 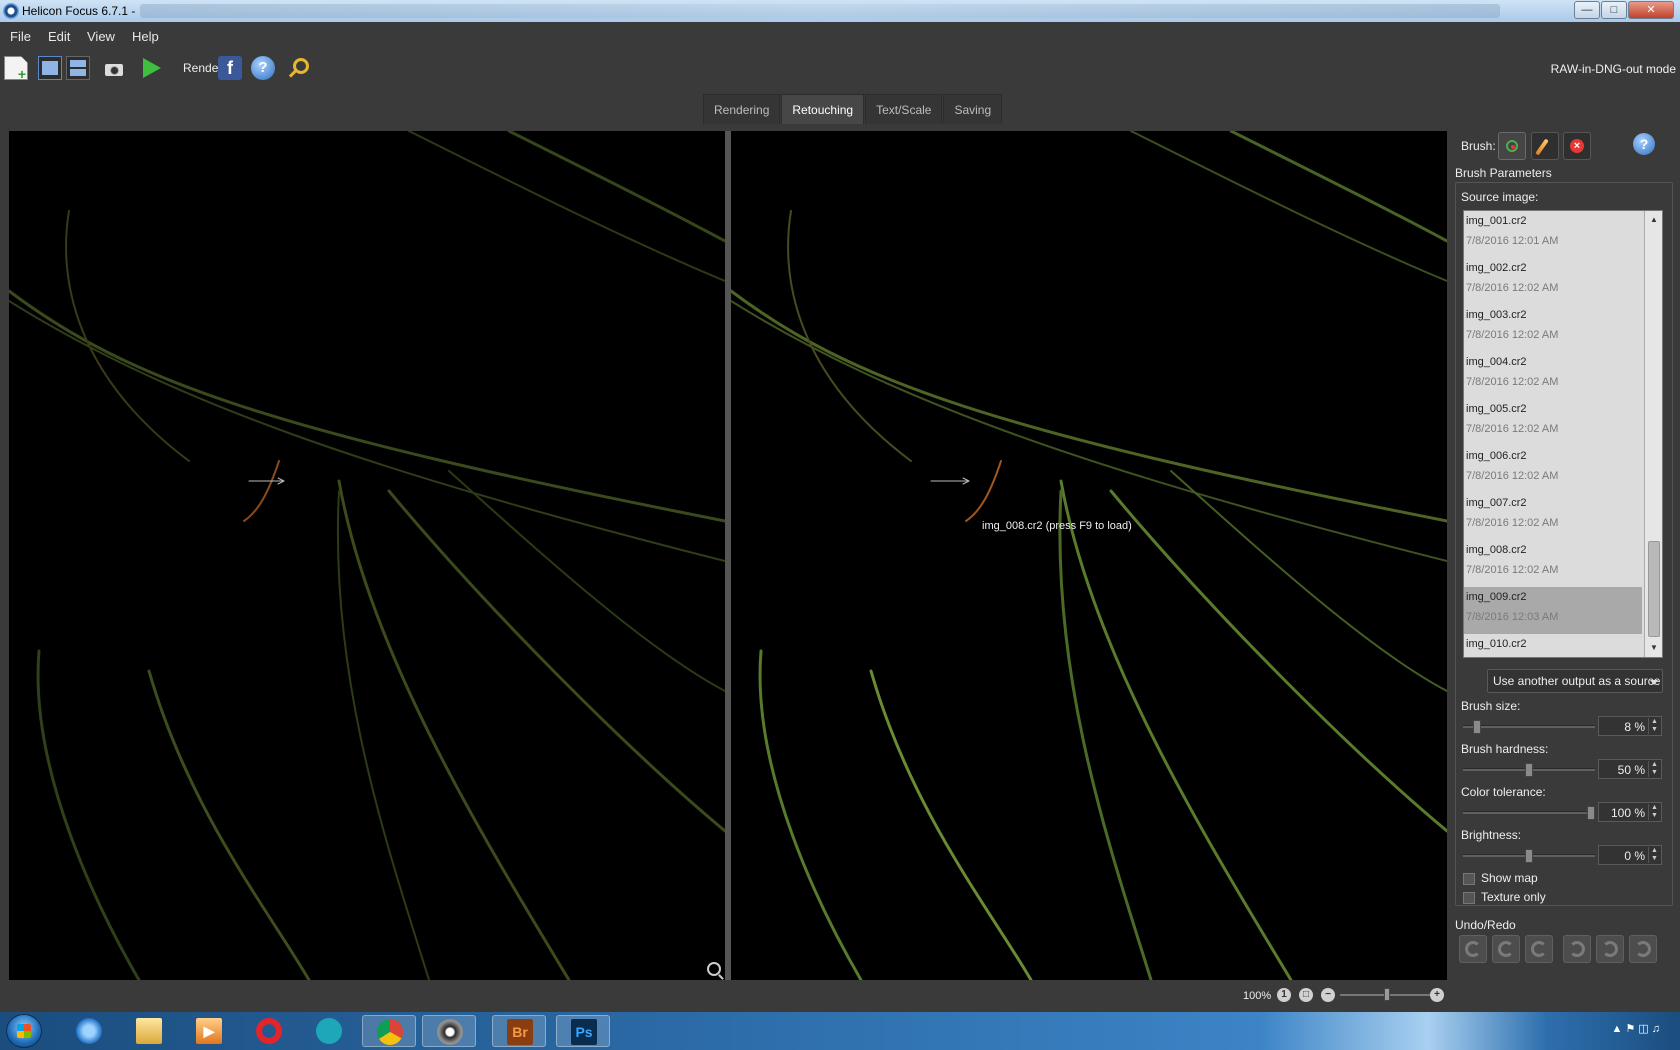 I want to click on brightness-slider, so click(x=1529, y=856).